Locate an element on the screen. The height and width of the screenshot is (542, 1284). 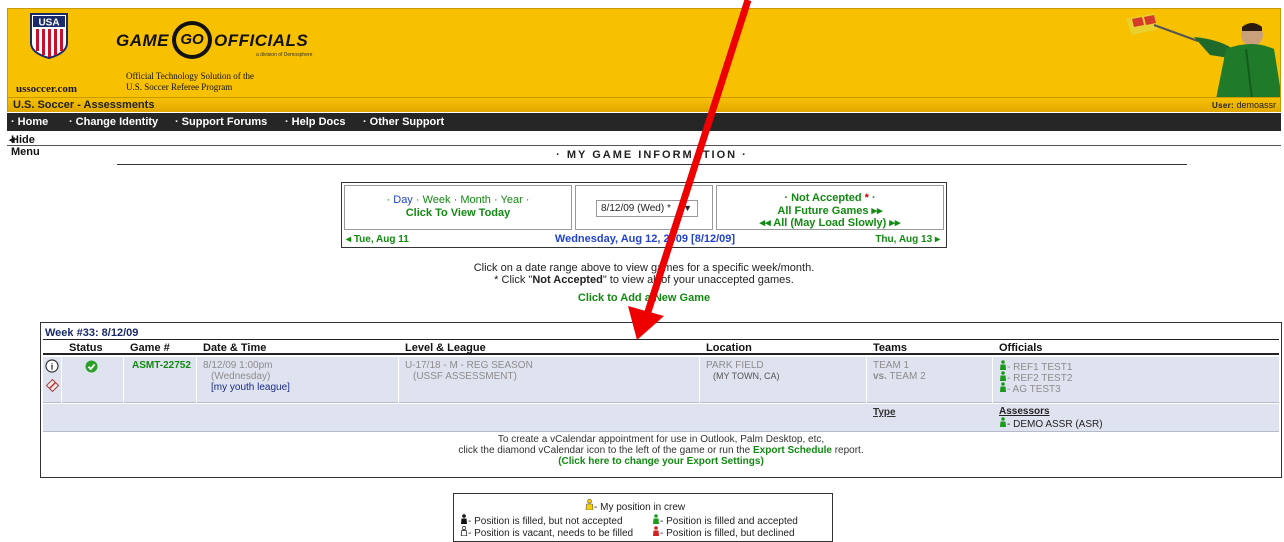
export-schedule-link: Export Schedule is located at coordinates (792, 450).